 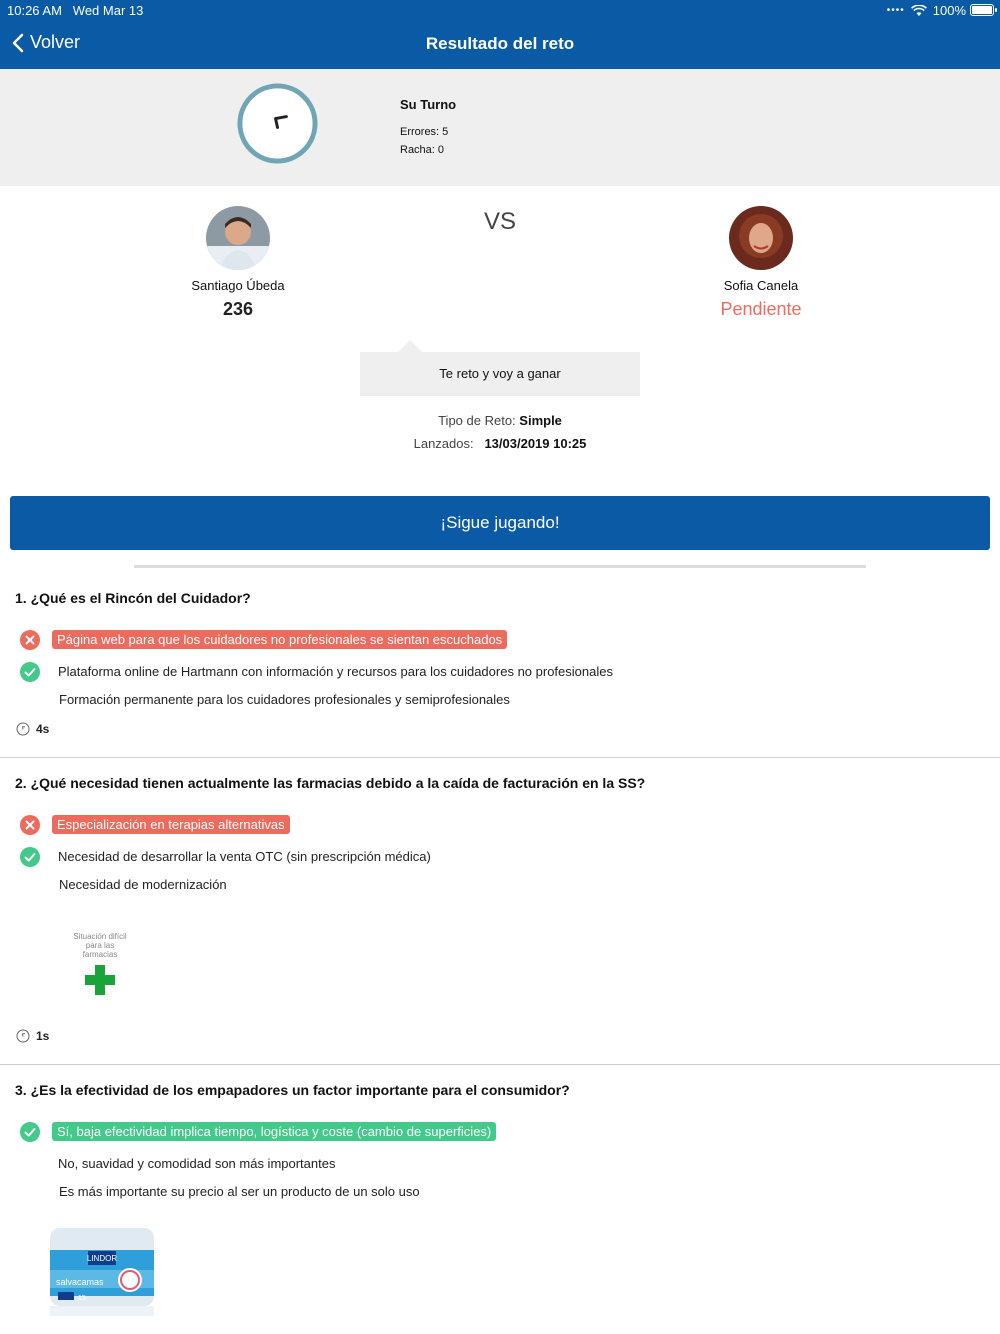 I want to click on opponent-avatar-image, so click(x=761, y=238).